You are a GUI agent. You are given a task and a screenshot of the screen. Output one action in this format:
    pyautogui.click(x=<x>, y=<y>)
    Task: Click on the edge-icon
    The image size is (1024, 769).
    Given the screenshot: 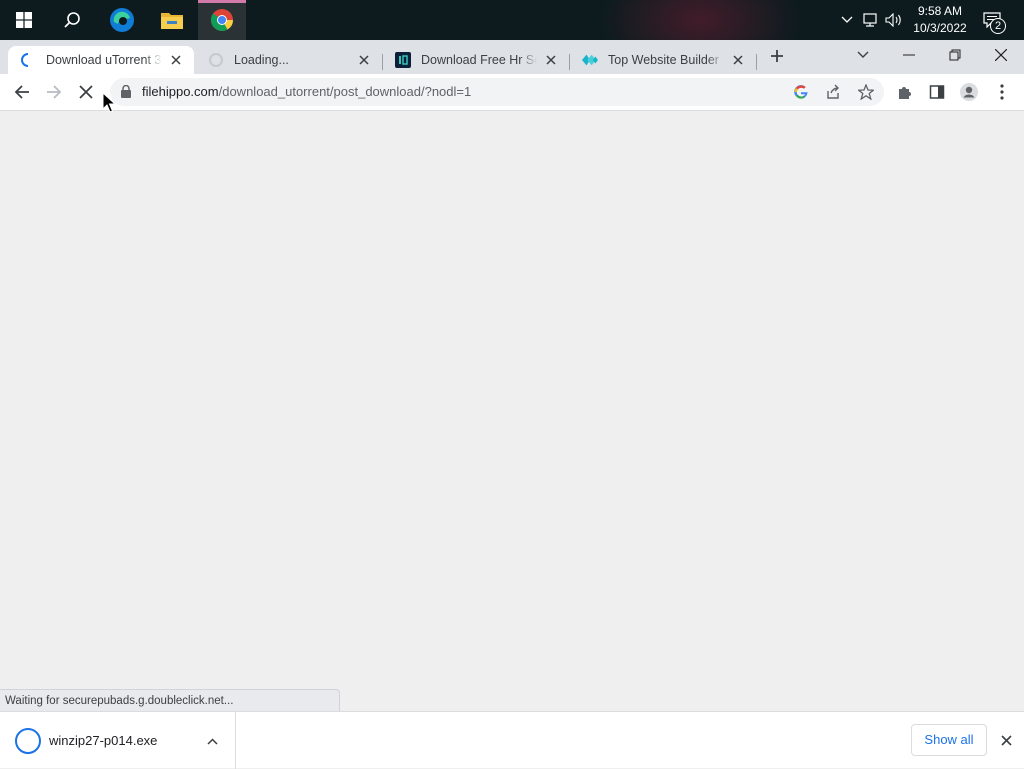 What is the action you would take?
    pyautogui.click(x=122, y=20)
    